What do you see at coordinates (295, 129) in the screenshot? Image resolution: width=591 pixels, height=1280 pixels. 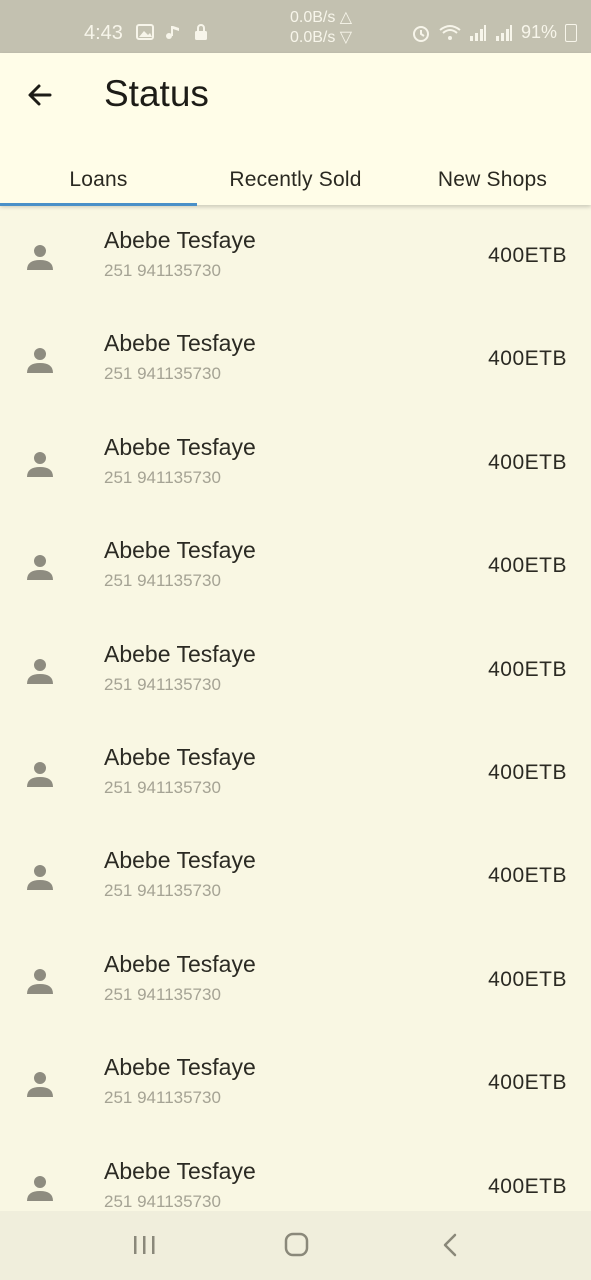 I see `app-bar: Status Loans Recently Sold New Shops` at bounding box center [295, 129].